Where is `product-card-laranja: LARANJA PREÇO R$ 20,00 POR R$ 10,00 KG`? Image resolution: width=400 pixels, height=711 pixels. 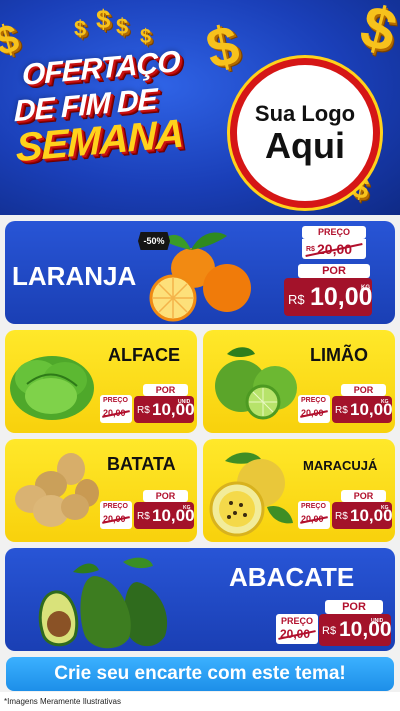
product-card-laranja: LARANJA PREÇO R$ 20,00 POR R$ 10,00 KG is located at coordinates (200, 272).